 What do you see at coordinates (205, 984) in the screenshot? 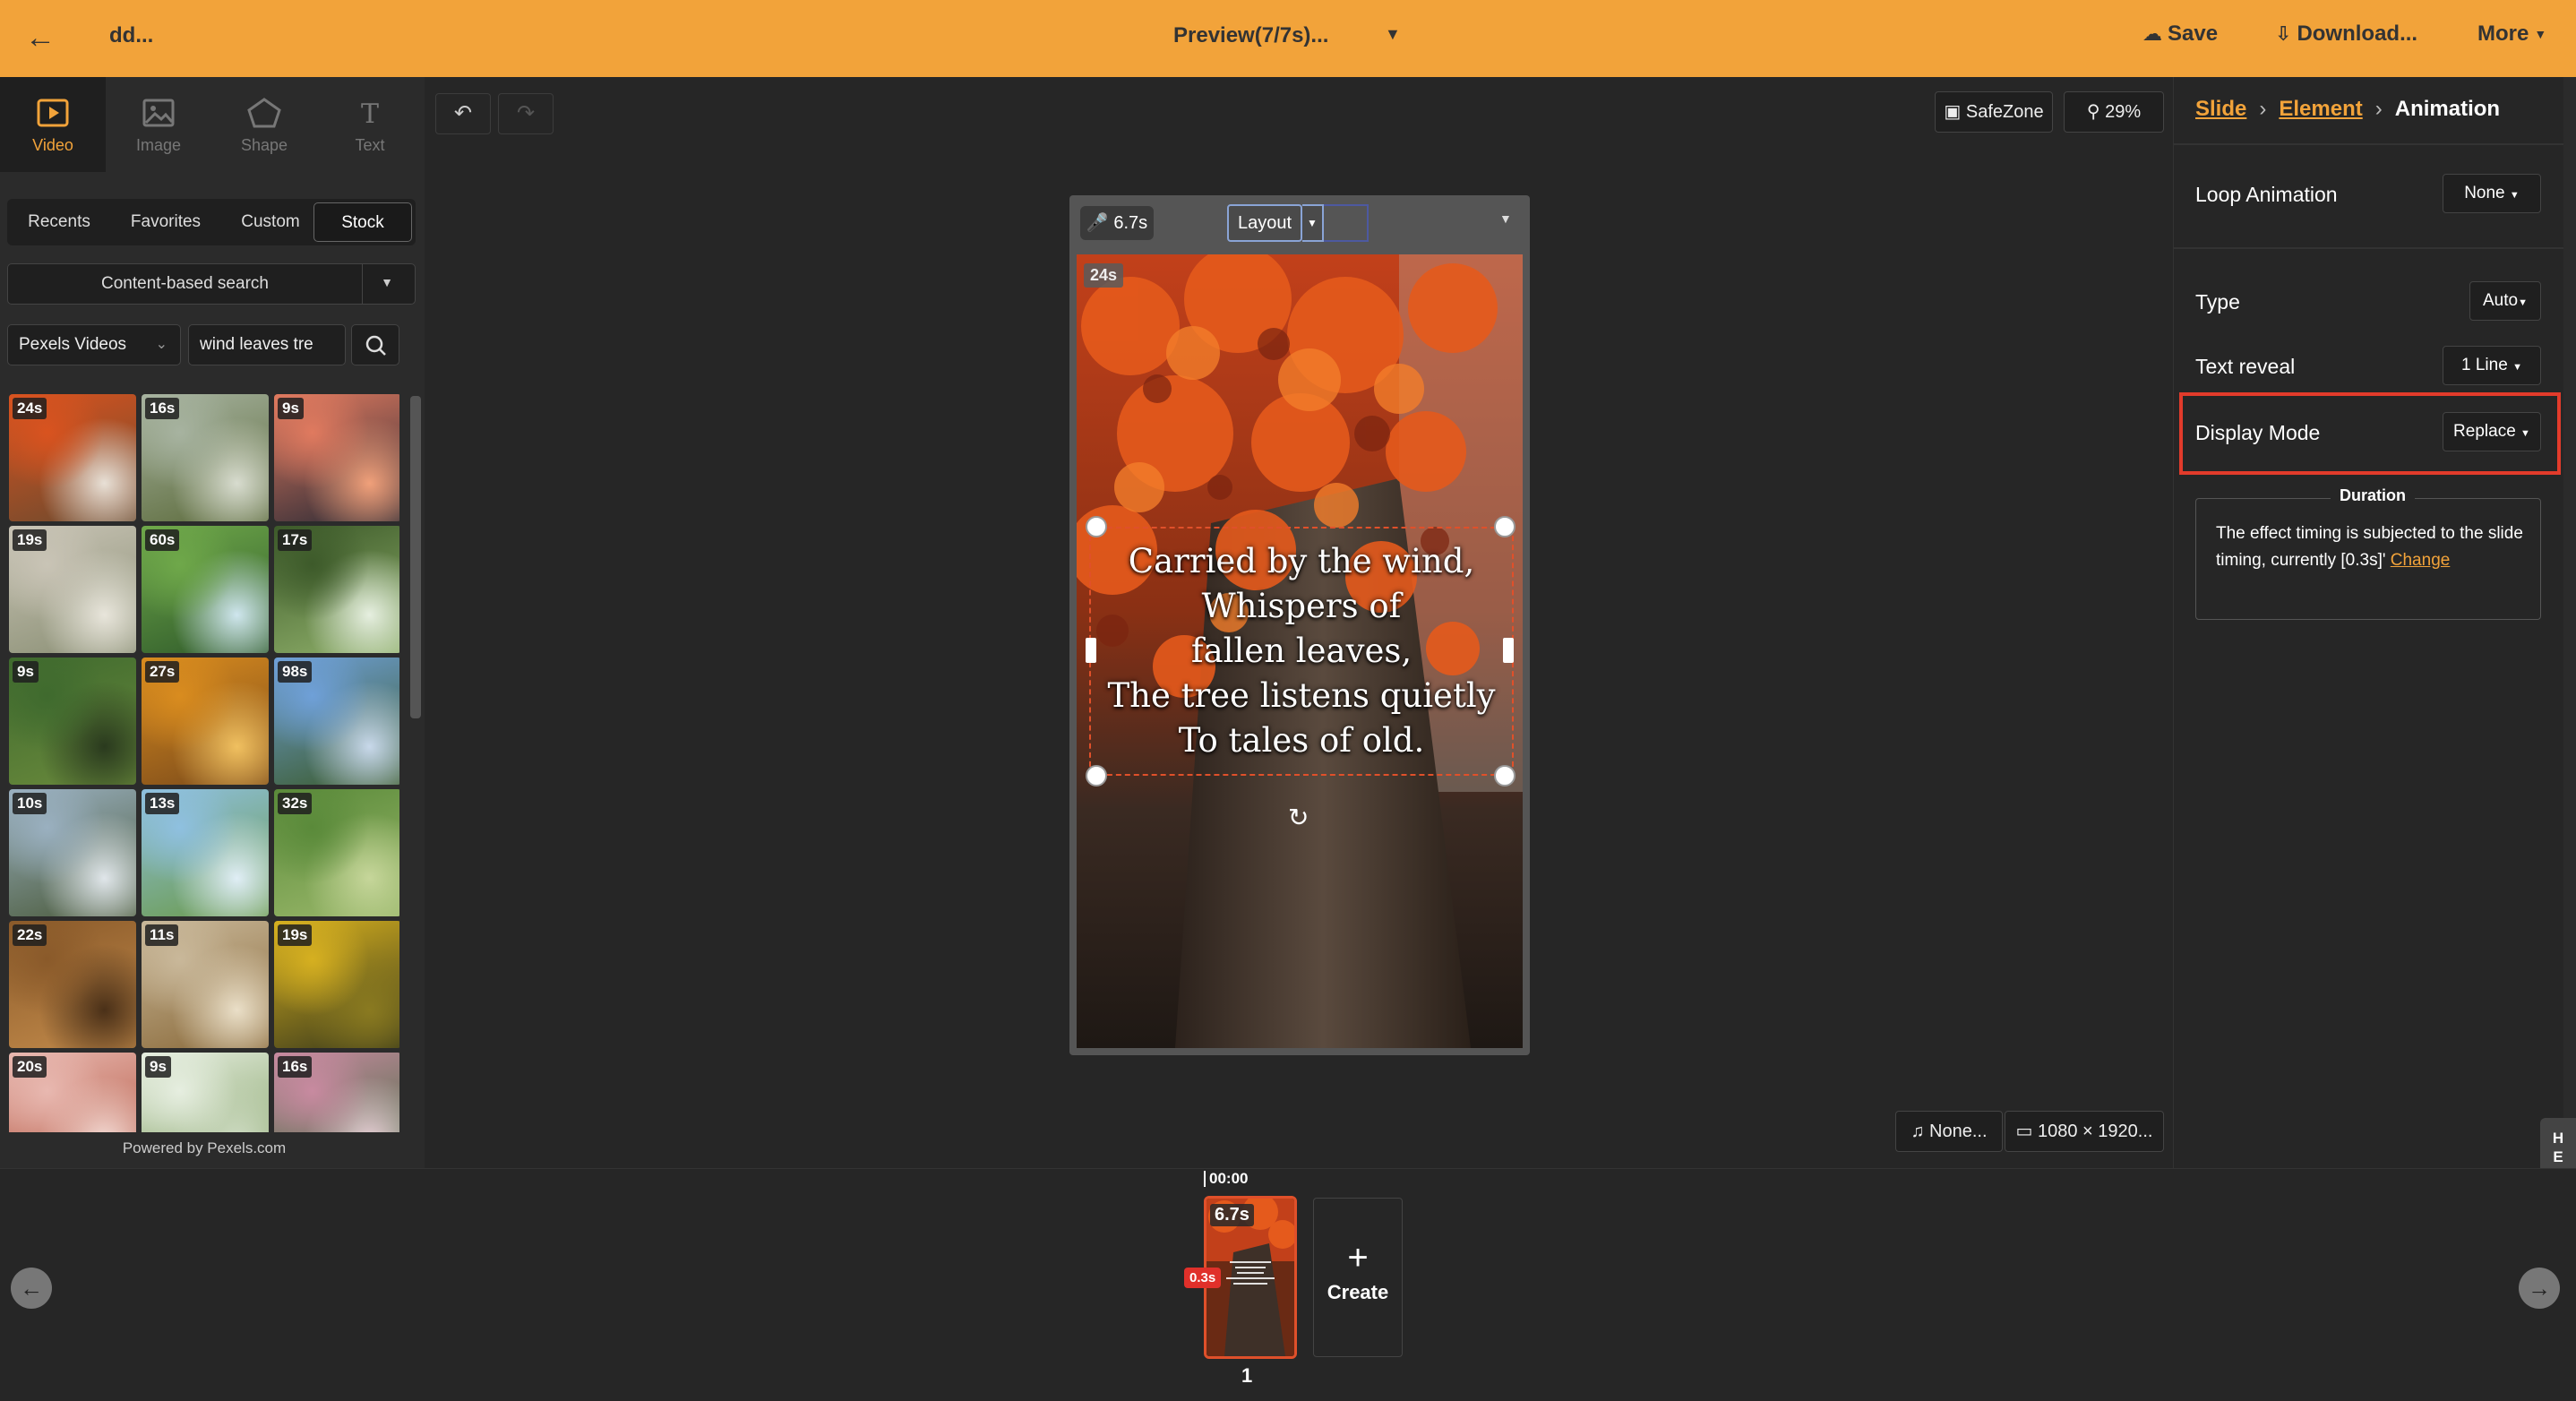
I see `stock-video-thumbnail: 11s` at bounding box center [205, 984].